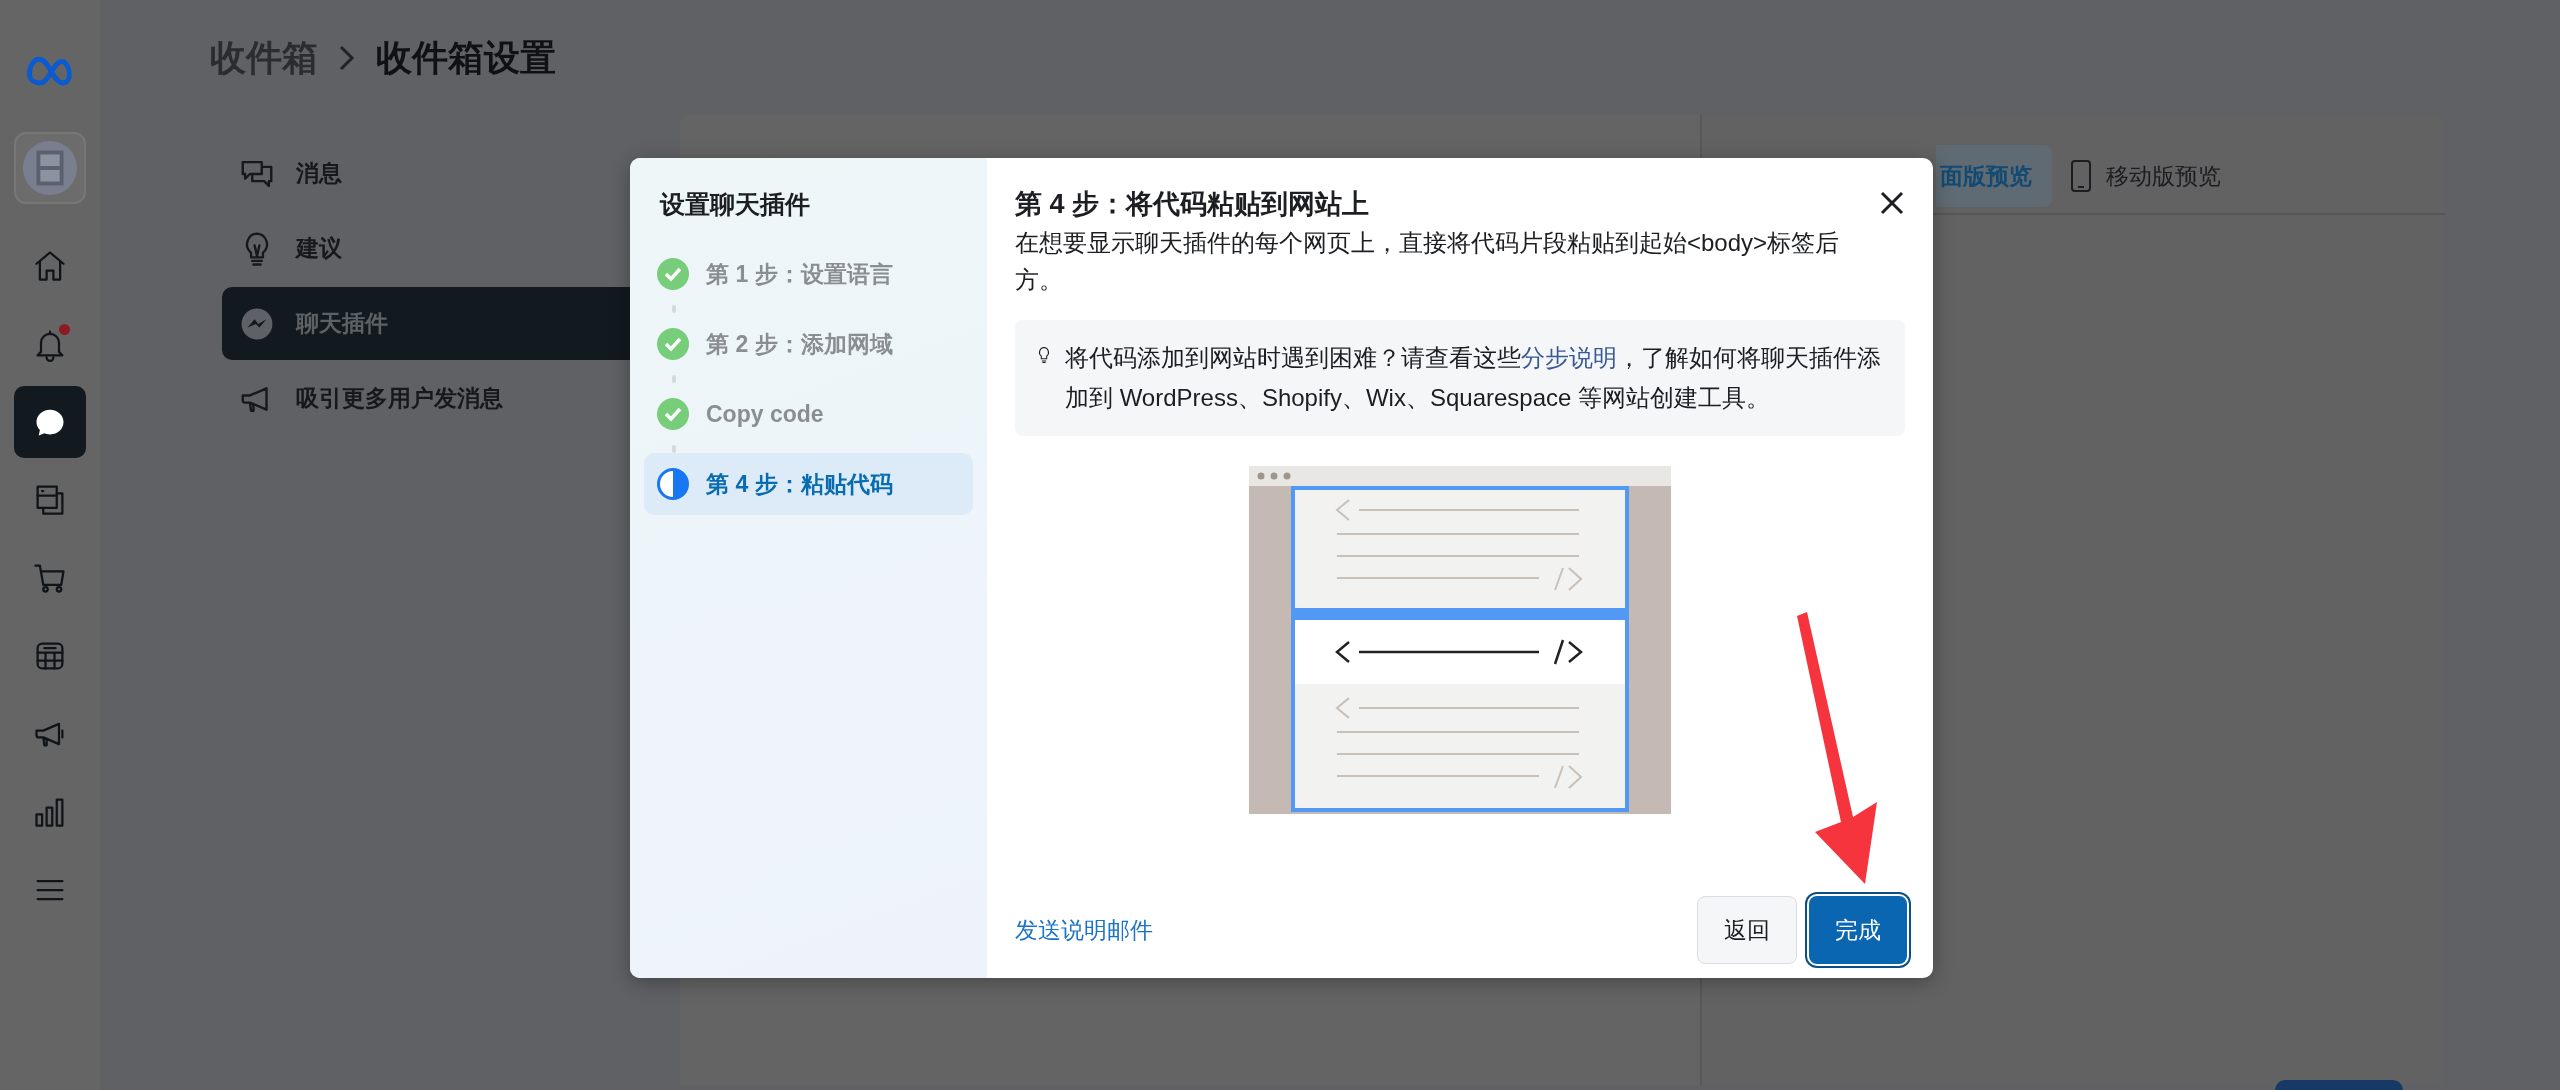  What do you see at coordinates (735, 204) in the screenshot?
I see `dialog-title: 设置聊天插件` at bounding box center [735, 204].